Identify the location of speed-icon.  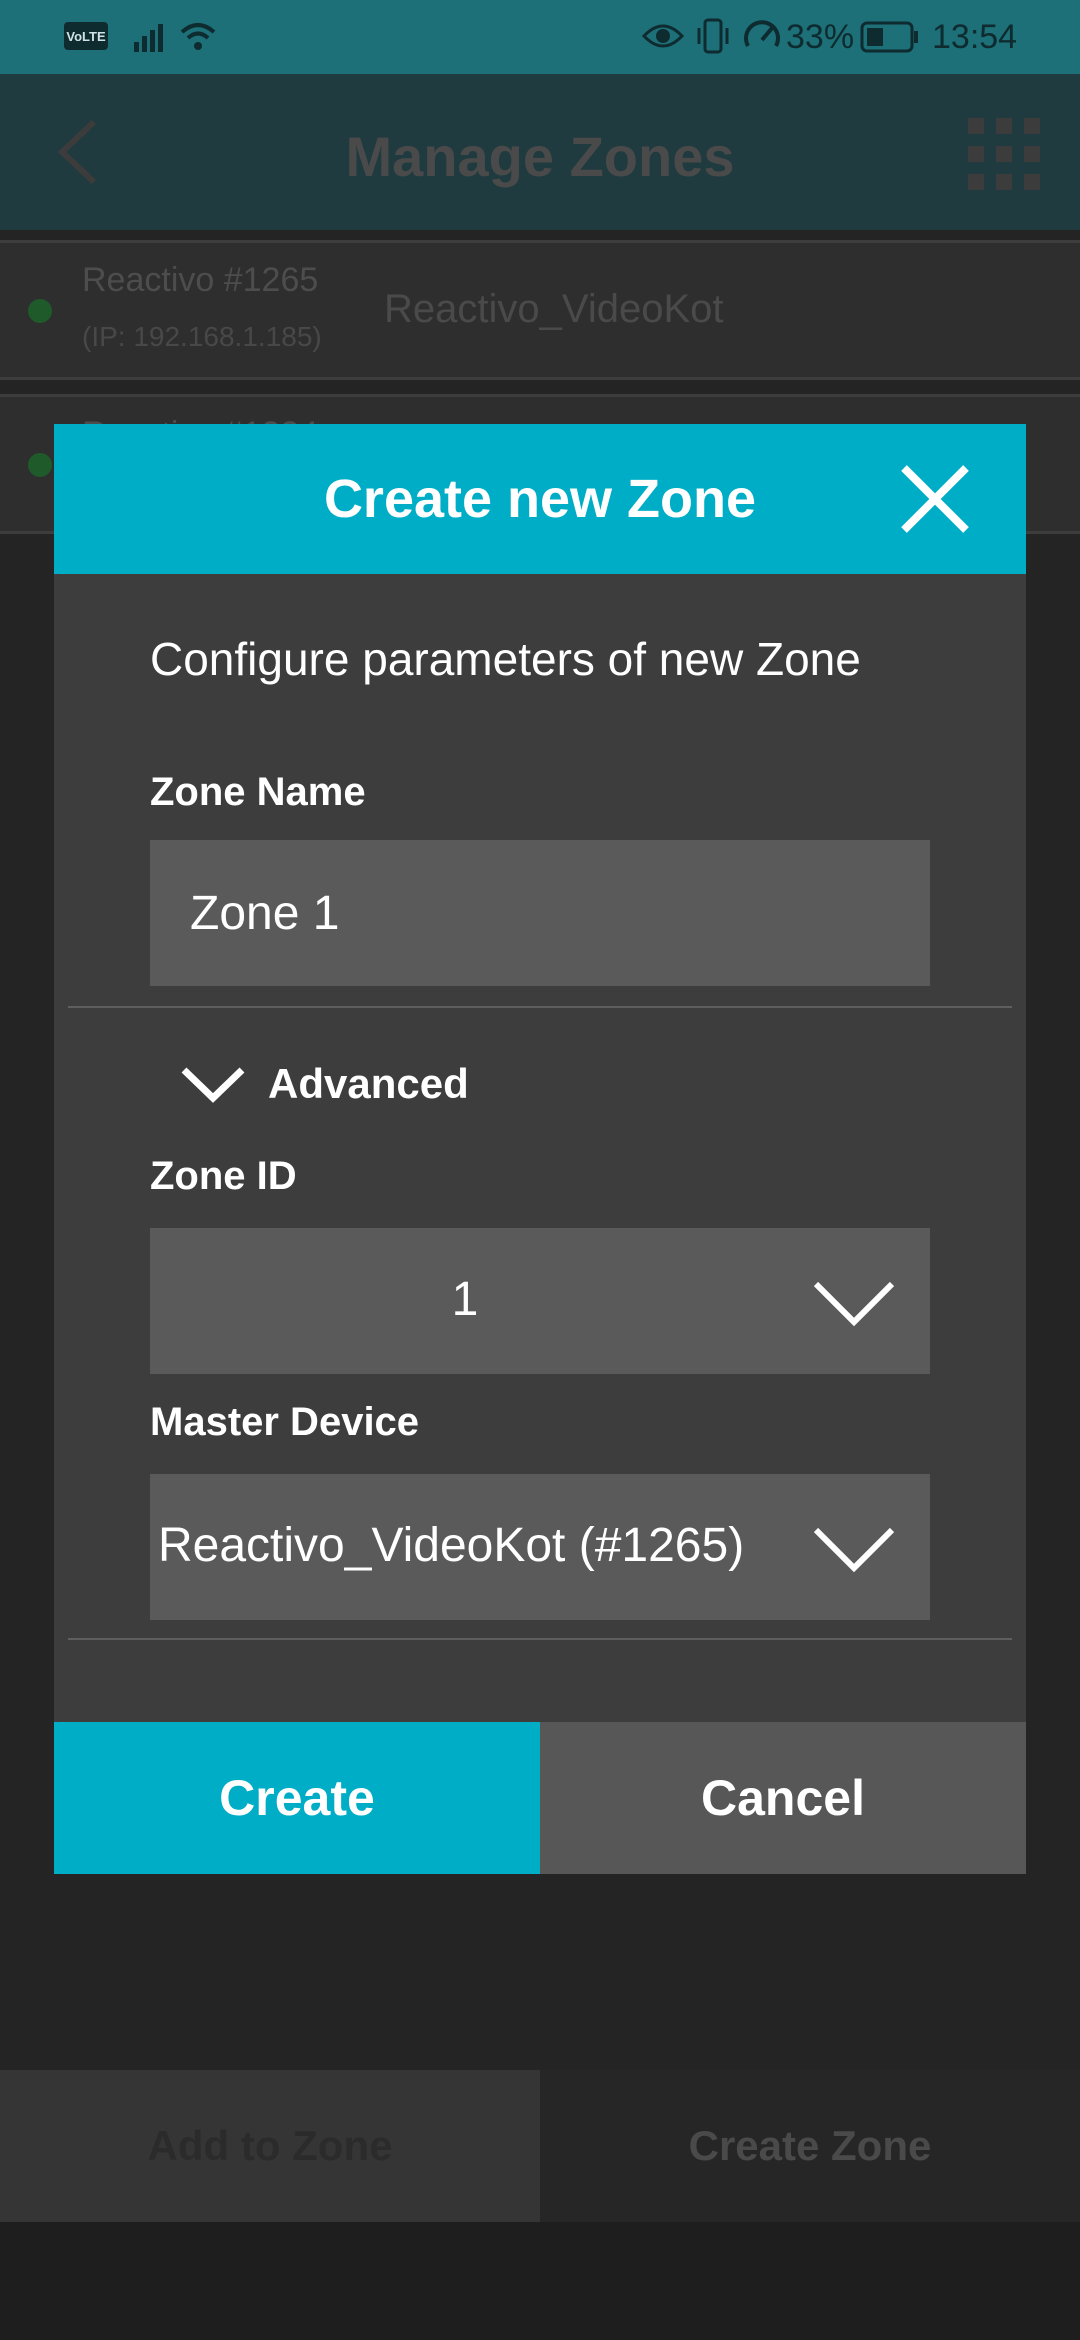
(762, 33).